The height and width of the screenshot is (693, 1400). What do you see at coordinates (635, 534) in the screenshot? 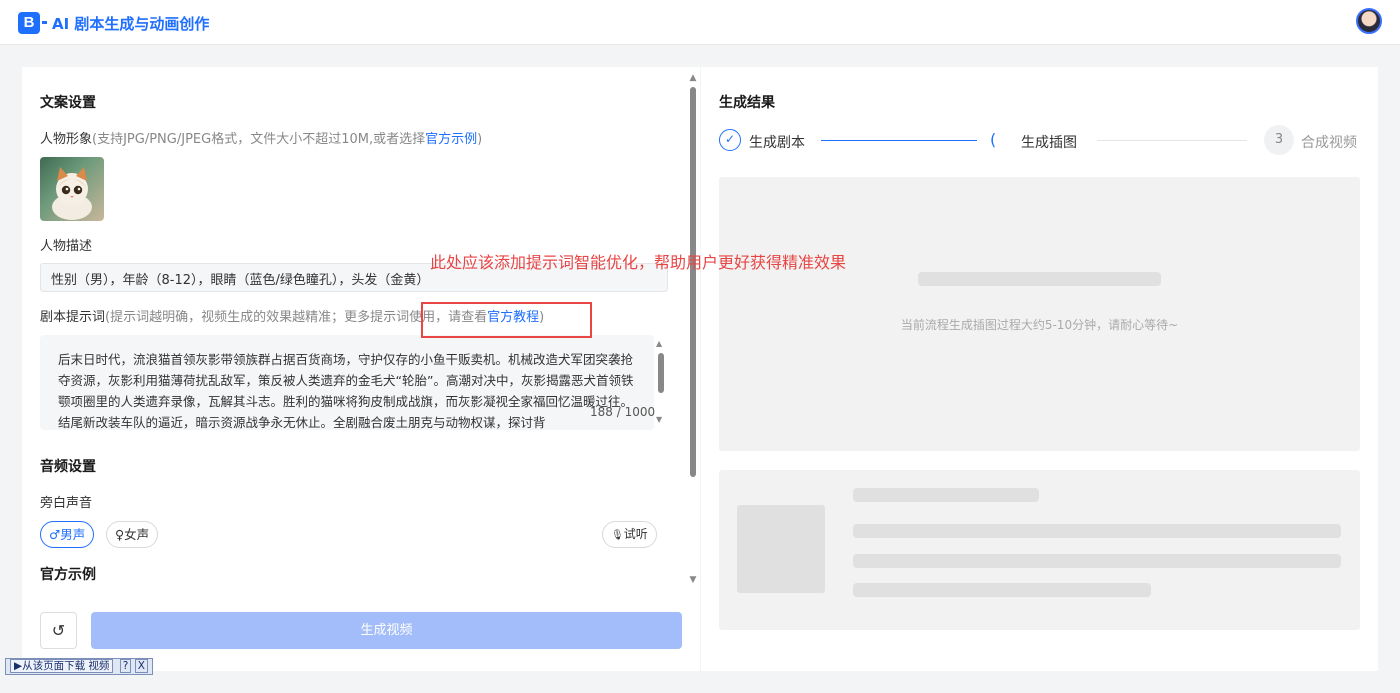
I see `listen-label: 试听` at bounding box center [635, 534].